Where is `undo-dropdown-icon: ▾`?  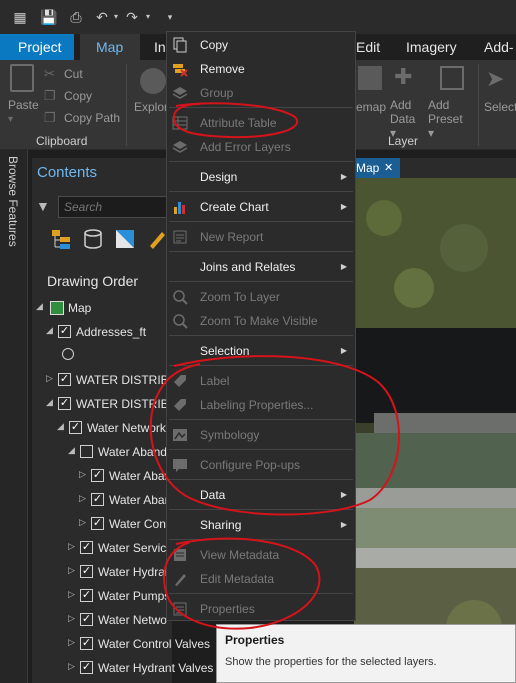
undo-dropdown-icon: ▾ is located at coordinates (116, 17).